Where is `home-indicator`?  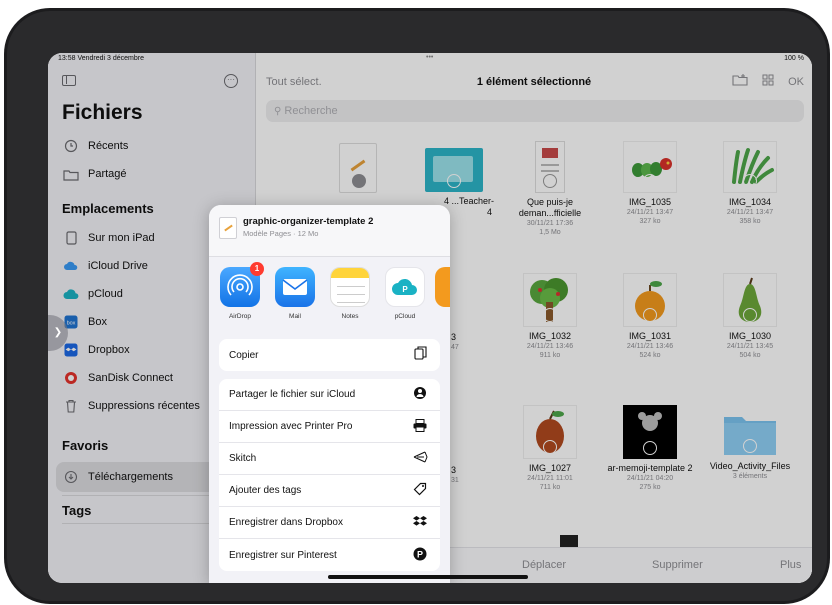
home-indicator is located at coordinates (428, 577).